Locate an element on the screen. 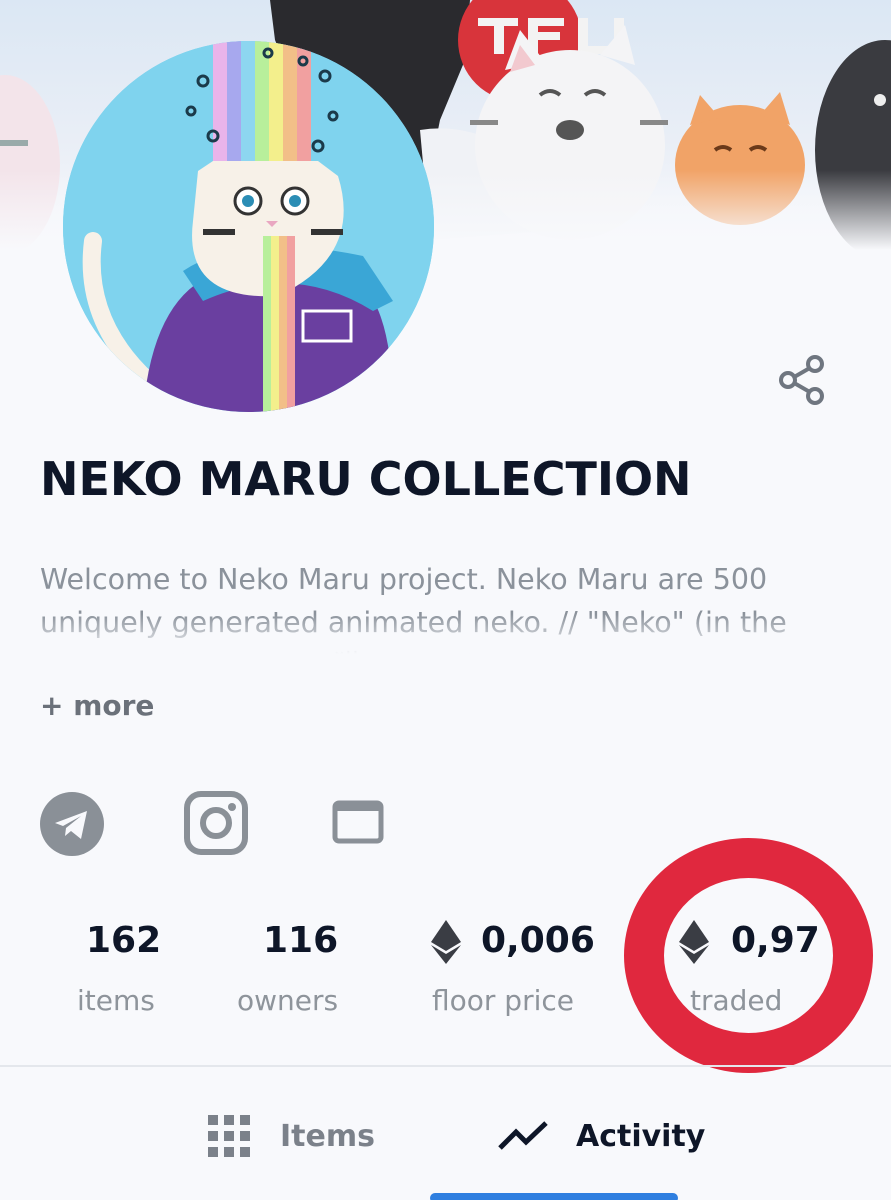  telegram-link is located at coordinates (72, 824).